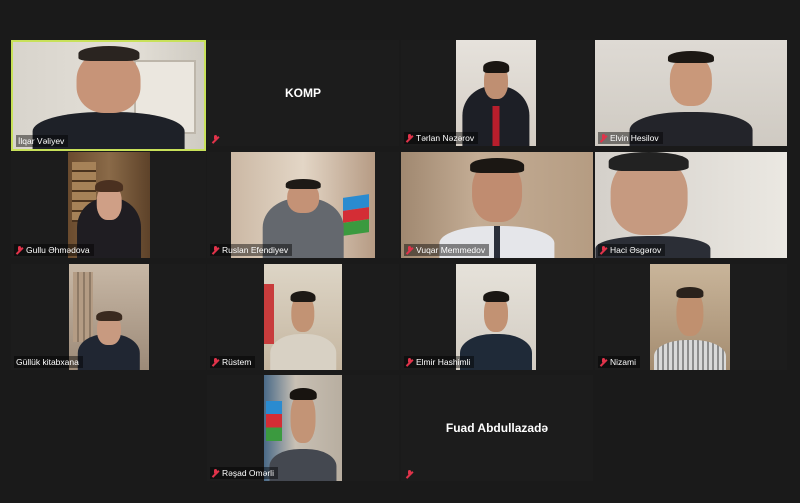 The width and height of the screenshot is (800, 503). I want to click on participant-tile-terlan: Tərlan Nəzərov, so click(497, 93).